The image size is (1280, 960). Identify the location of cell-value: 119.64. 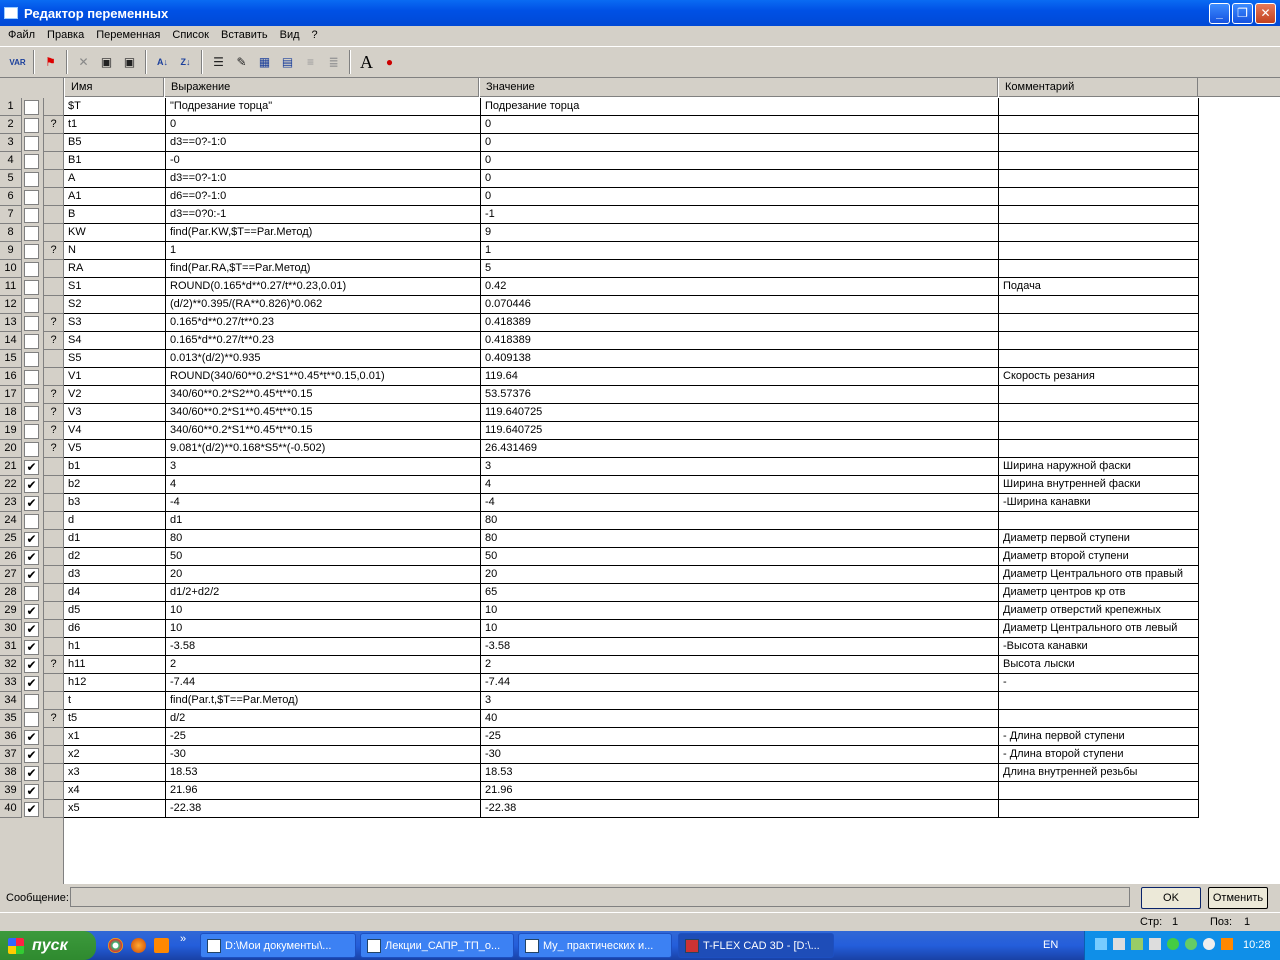
(740, 377).